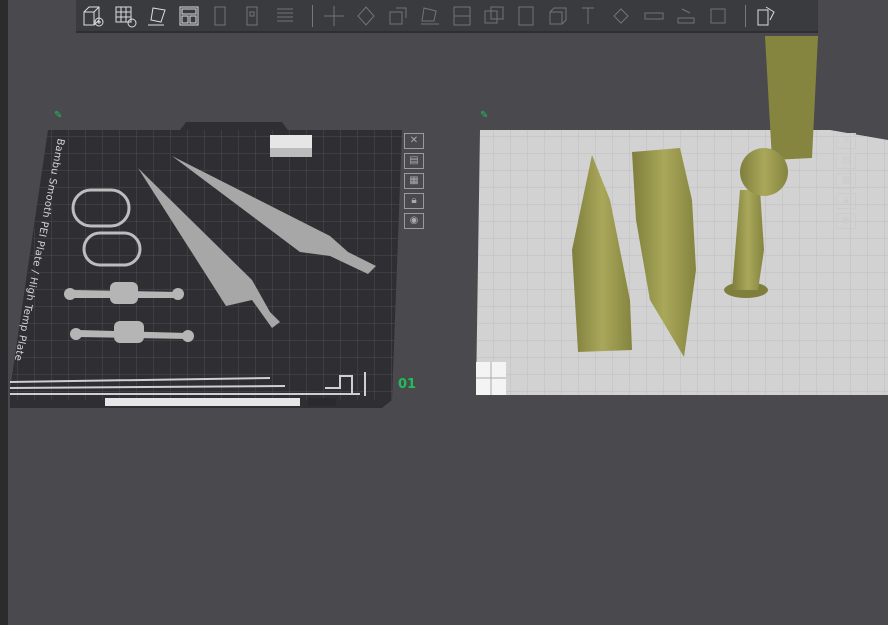 The width and height of the screenshot is (888, 625). I want to click on hilt-part-tall, so click(791, 98).